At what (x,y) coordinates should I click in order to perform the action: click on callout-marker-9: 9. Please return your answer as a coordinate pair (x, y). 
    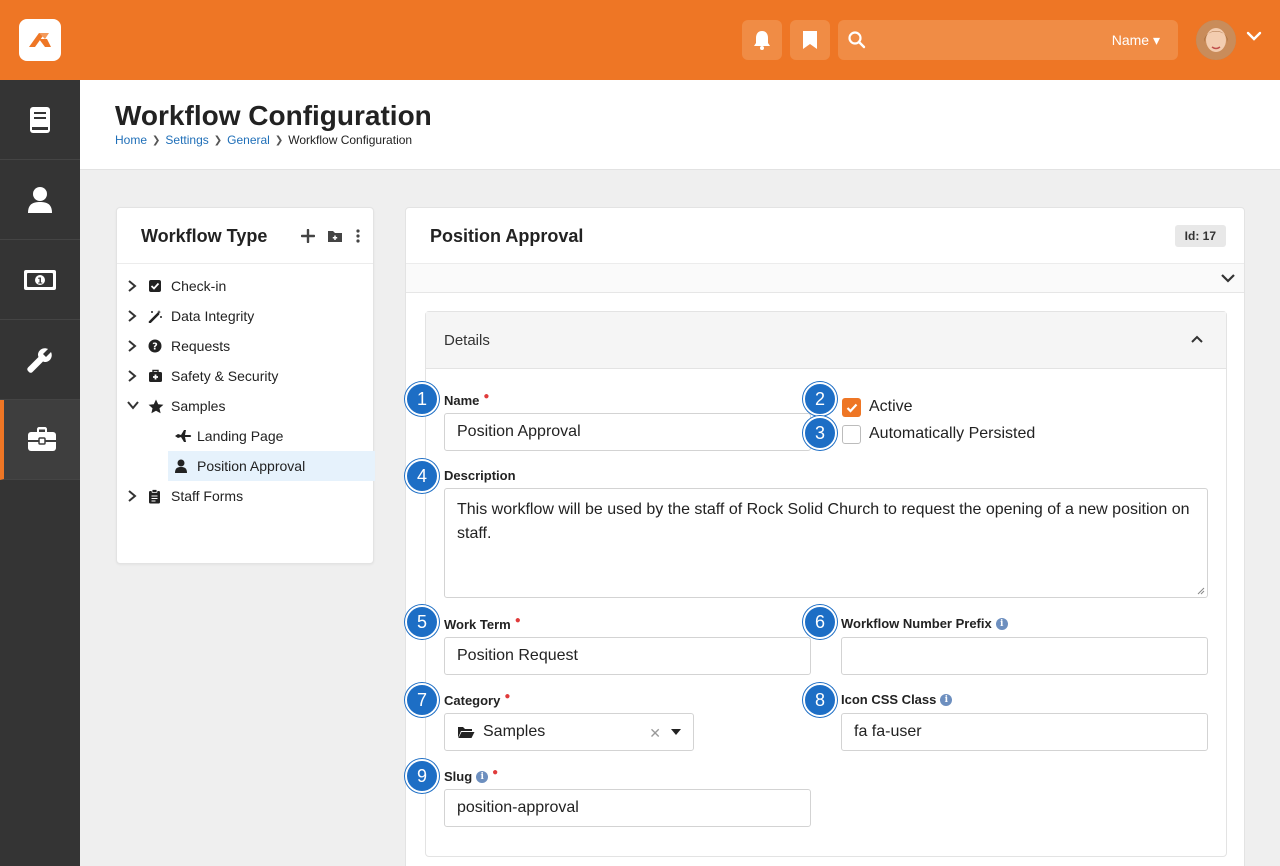
    Looking at the image, I should click on (422, 776).